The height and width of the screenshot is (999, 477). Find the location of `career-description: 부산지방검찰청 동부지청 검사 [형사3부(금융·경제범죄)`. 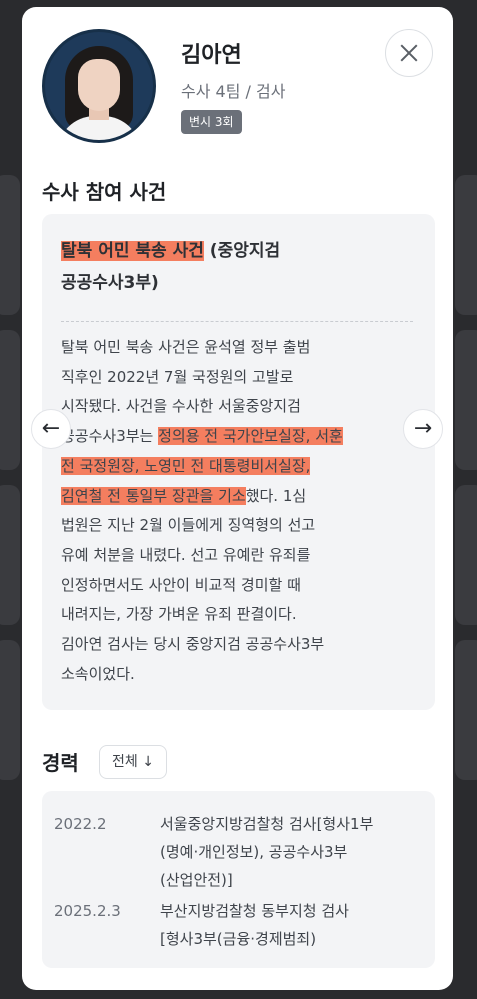

career-description: 부산지방검찰청 동부지청 검사 [형사3부(금융·경제범죄) is located at coordinates (292, 925).